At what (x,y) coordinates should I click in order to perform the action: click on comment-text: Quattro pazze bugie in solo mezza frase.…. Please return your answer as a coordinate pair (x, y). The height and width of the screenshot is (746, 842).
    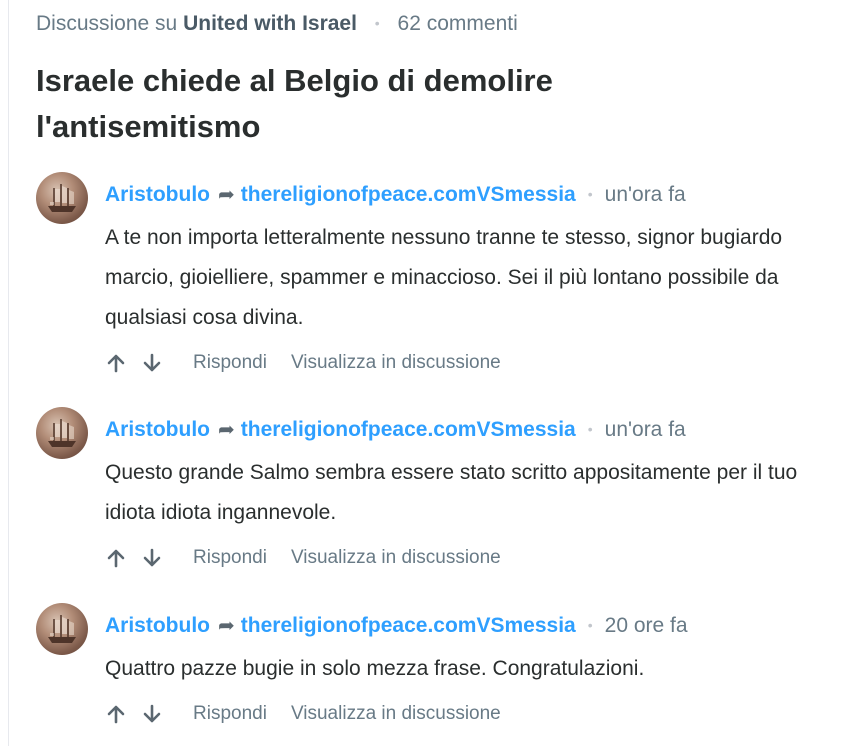
    Looking at the image, I should click on (375, 668).